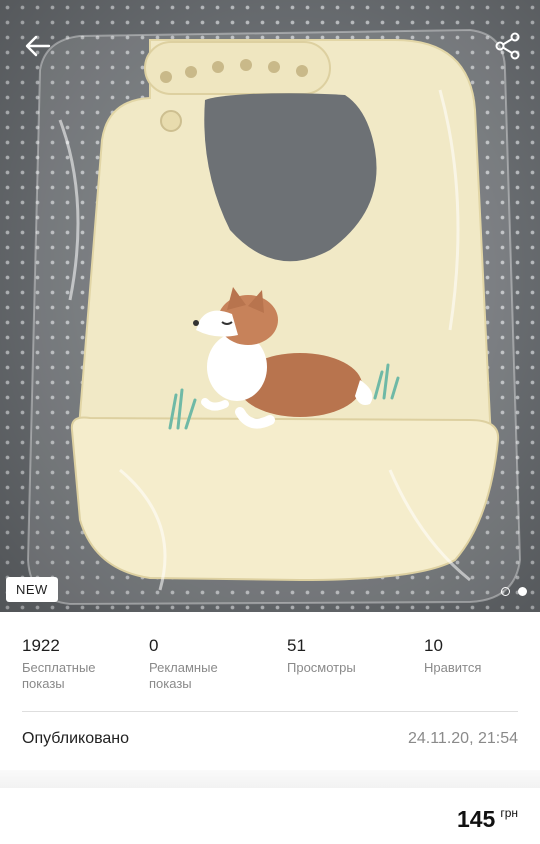  I want to click on stat-label-line1: Рекламные, so click(183, 667).